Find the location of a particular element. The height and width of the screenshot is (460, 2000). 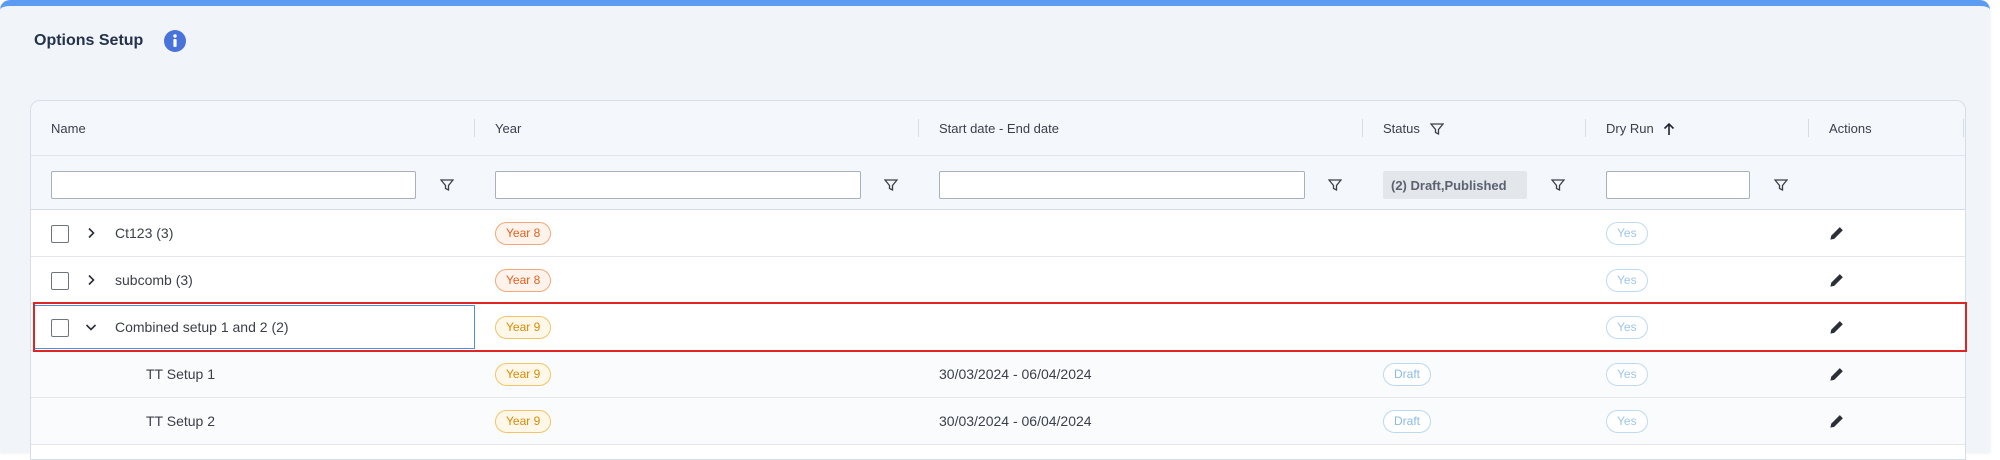

status-filter-active-icon is located at coordinates (1436, 129).